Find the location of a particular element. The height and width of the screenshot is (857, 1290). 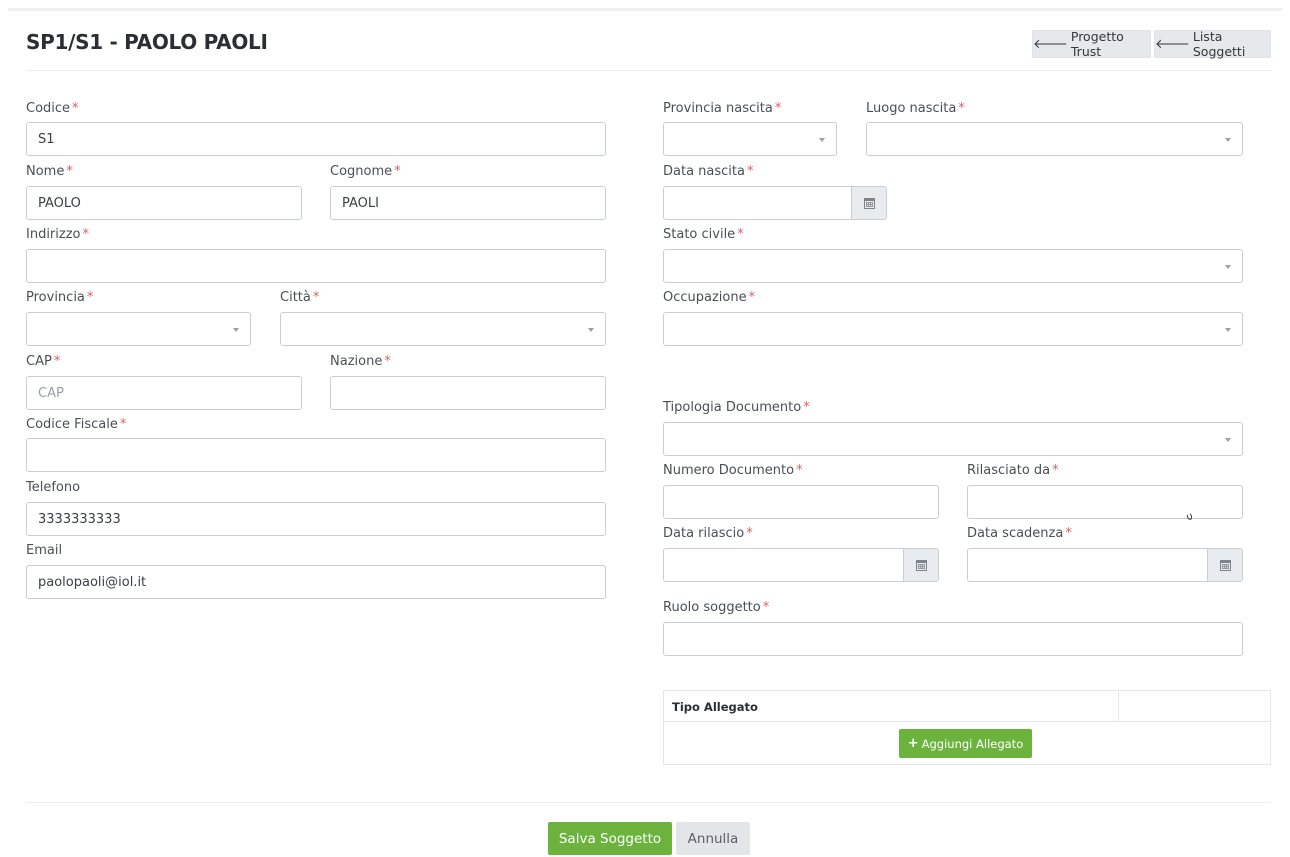

telefono-input: 3333333333 is located at coordinates (316, 519).